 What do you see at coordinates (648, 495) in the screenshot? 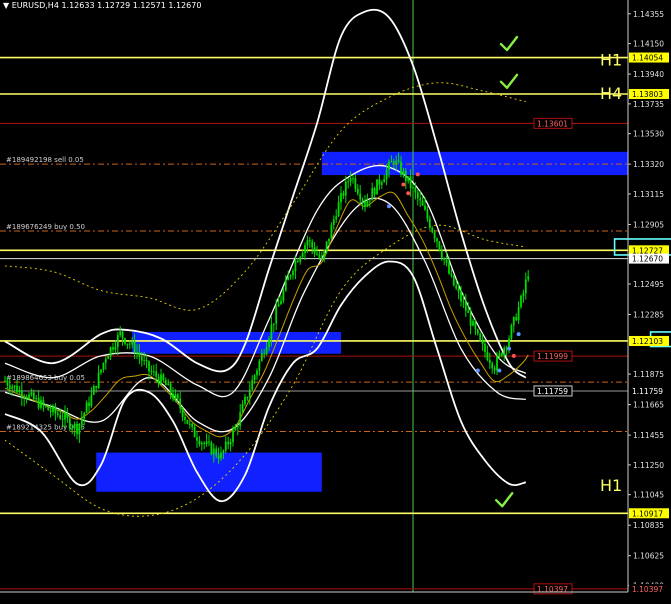
I see `y-tick-label-14: 1.11045` at bounding box center [648, 495].